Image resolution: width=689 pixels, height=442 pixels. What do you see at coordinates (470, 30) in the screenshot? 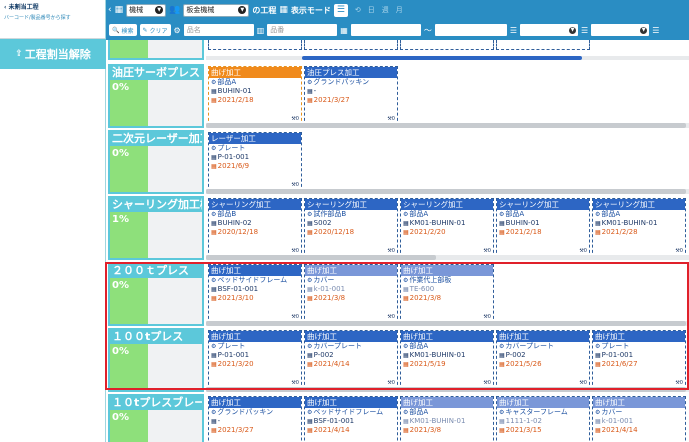
I see `date-to-input` at bounding box center [470, 30].